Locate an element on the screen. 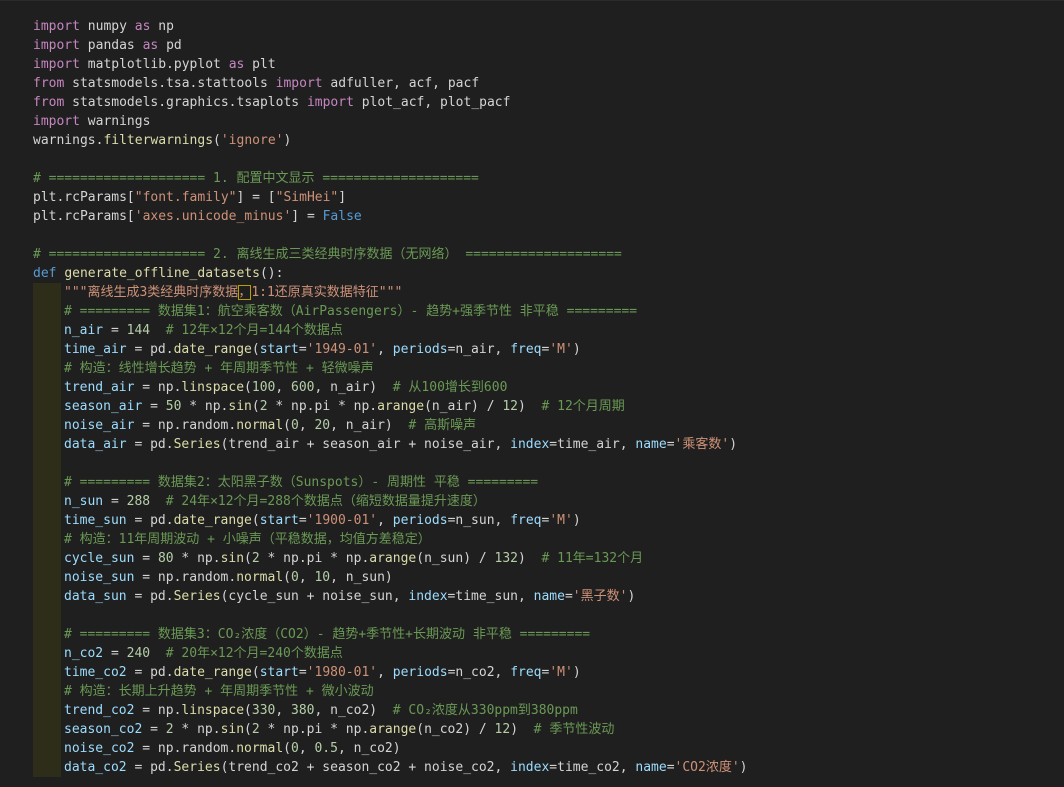 This screenshot has width=1064, height=787. code-token: , is located at coordinates (385, 672).